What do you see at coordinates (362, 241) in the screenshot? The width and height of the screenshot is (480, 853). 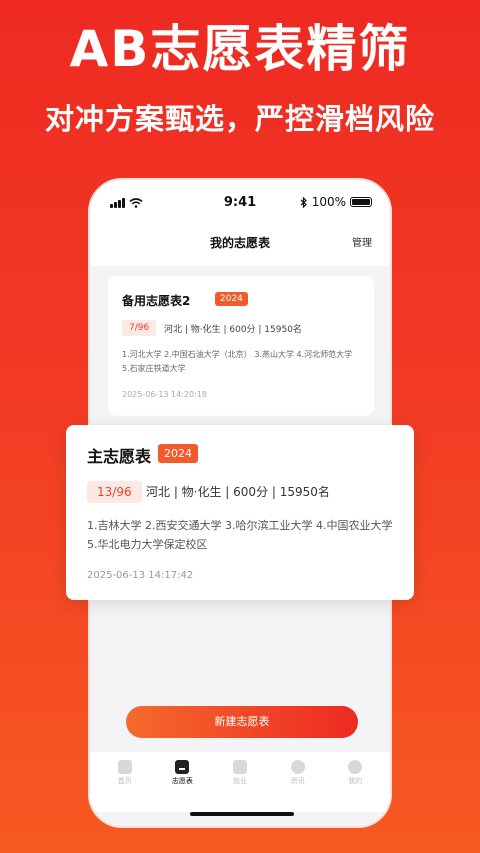 I see `manage-button: 管理` at bounding box center [362, 241].